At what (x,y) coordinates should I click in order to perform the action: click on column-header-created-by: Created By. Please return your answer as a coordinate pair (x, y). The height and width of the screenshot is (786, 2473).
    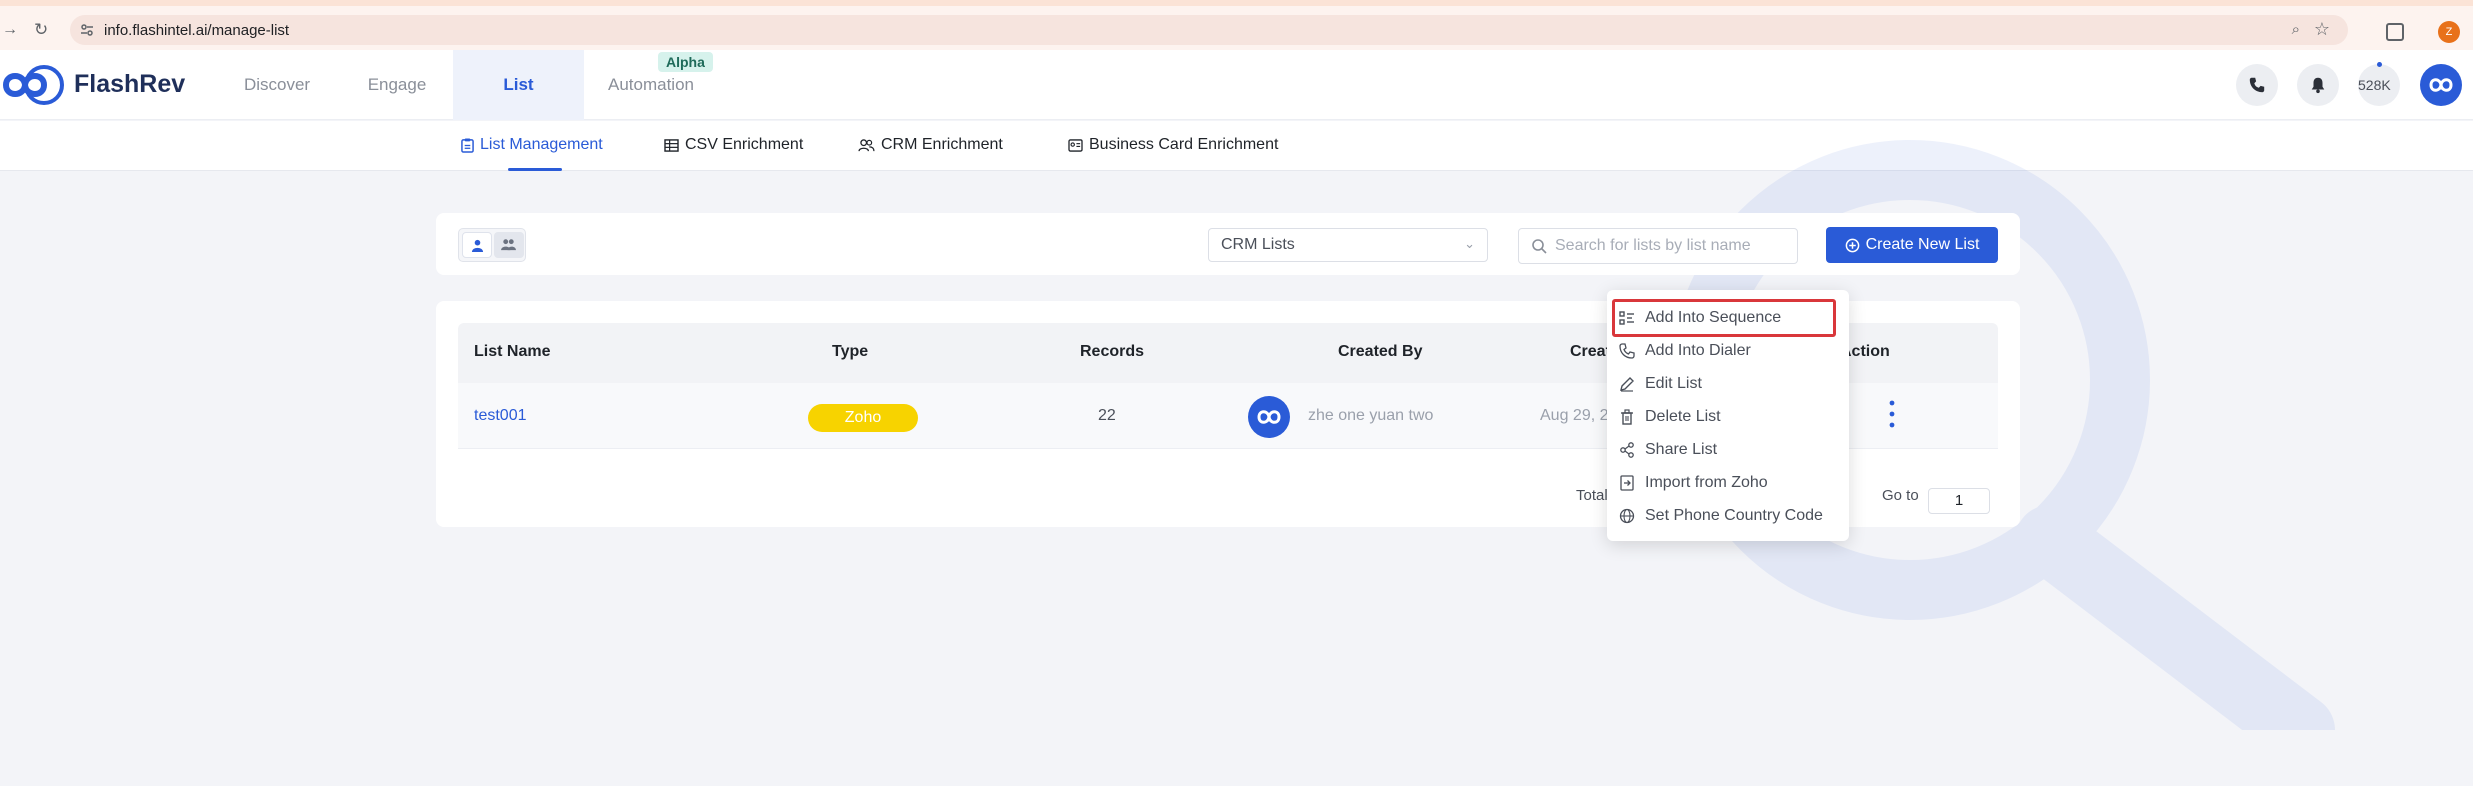
    Looking at the image, I should click on (1380, 351).